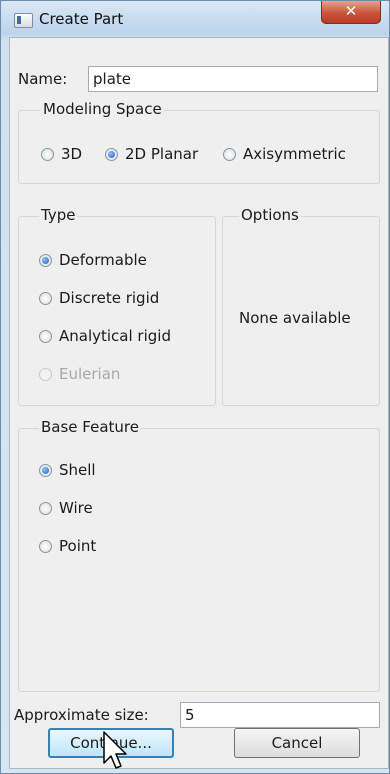 This screenshot has height=774, width=390. I want to click on approximate-size-input: 5, so click(280, 715).